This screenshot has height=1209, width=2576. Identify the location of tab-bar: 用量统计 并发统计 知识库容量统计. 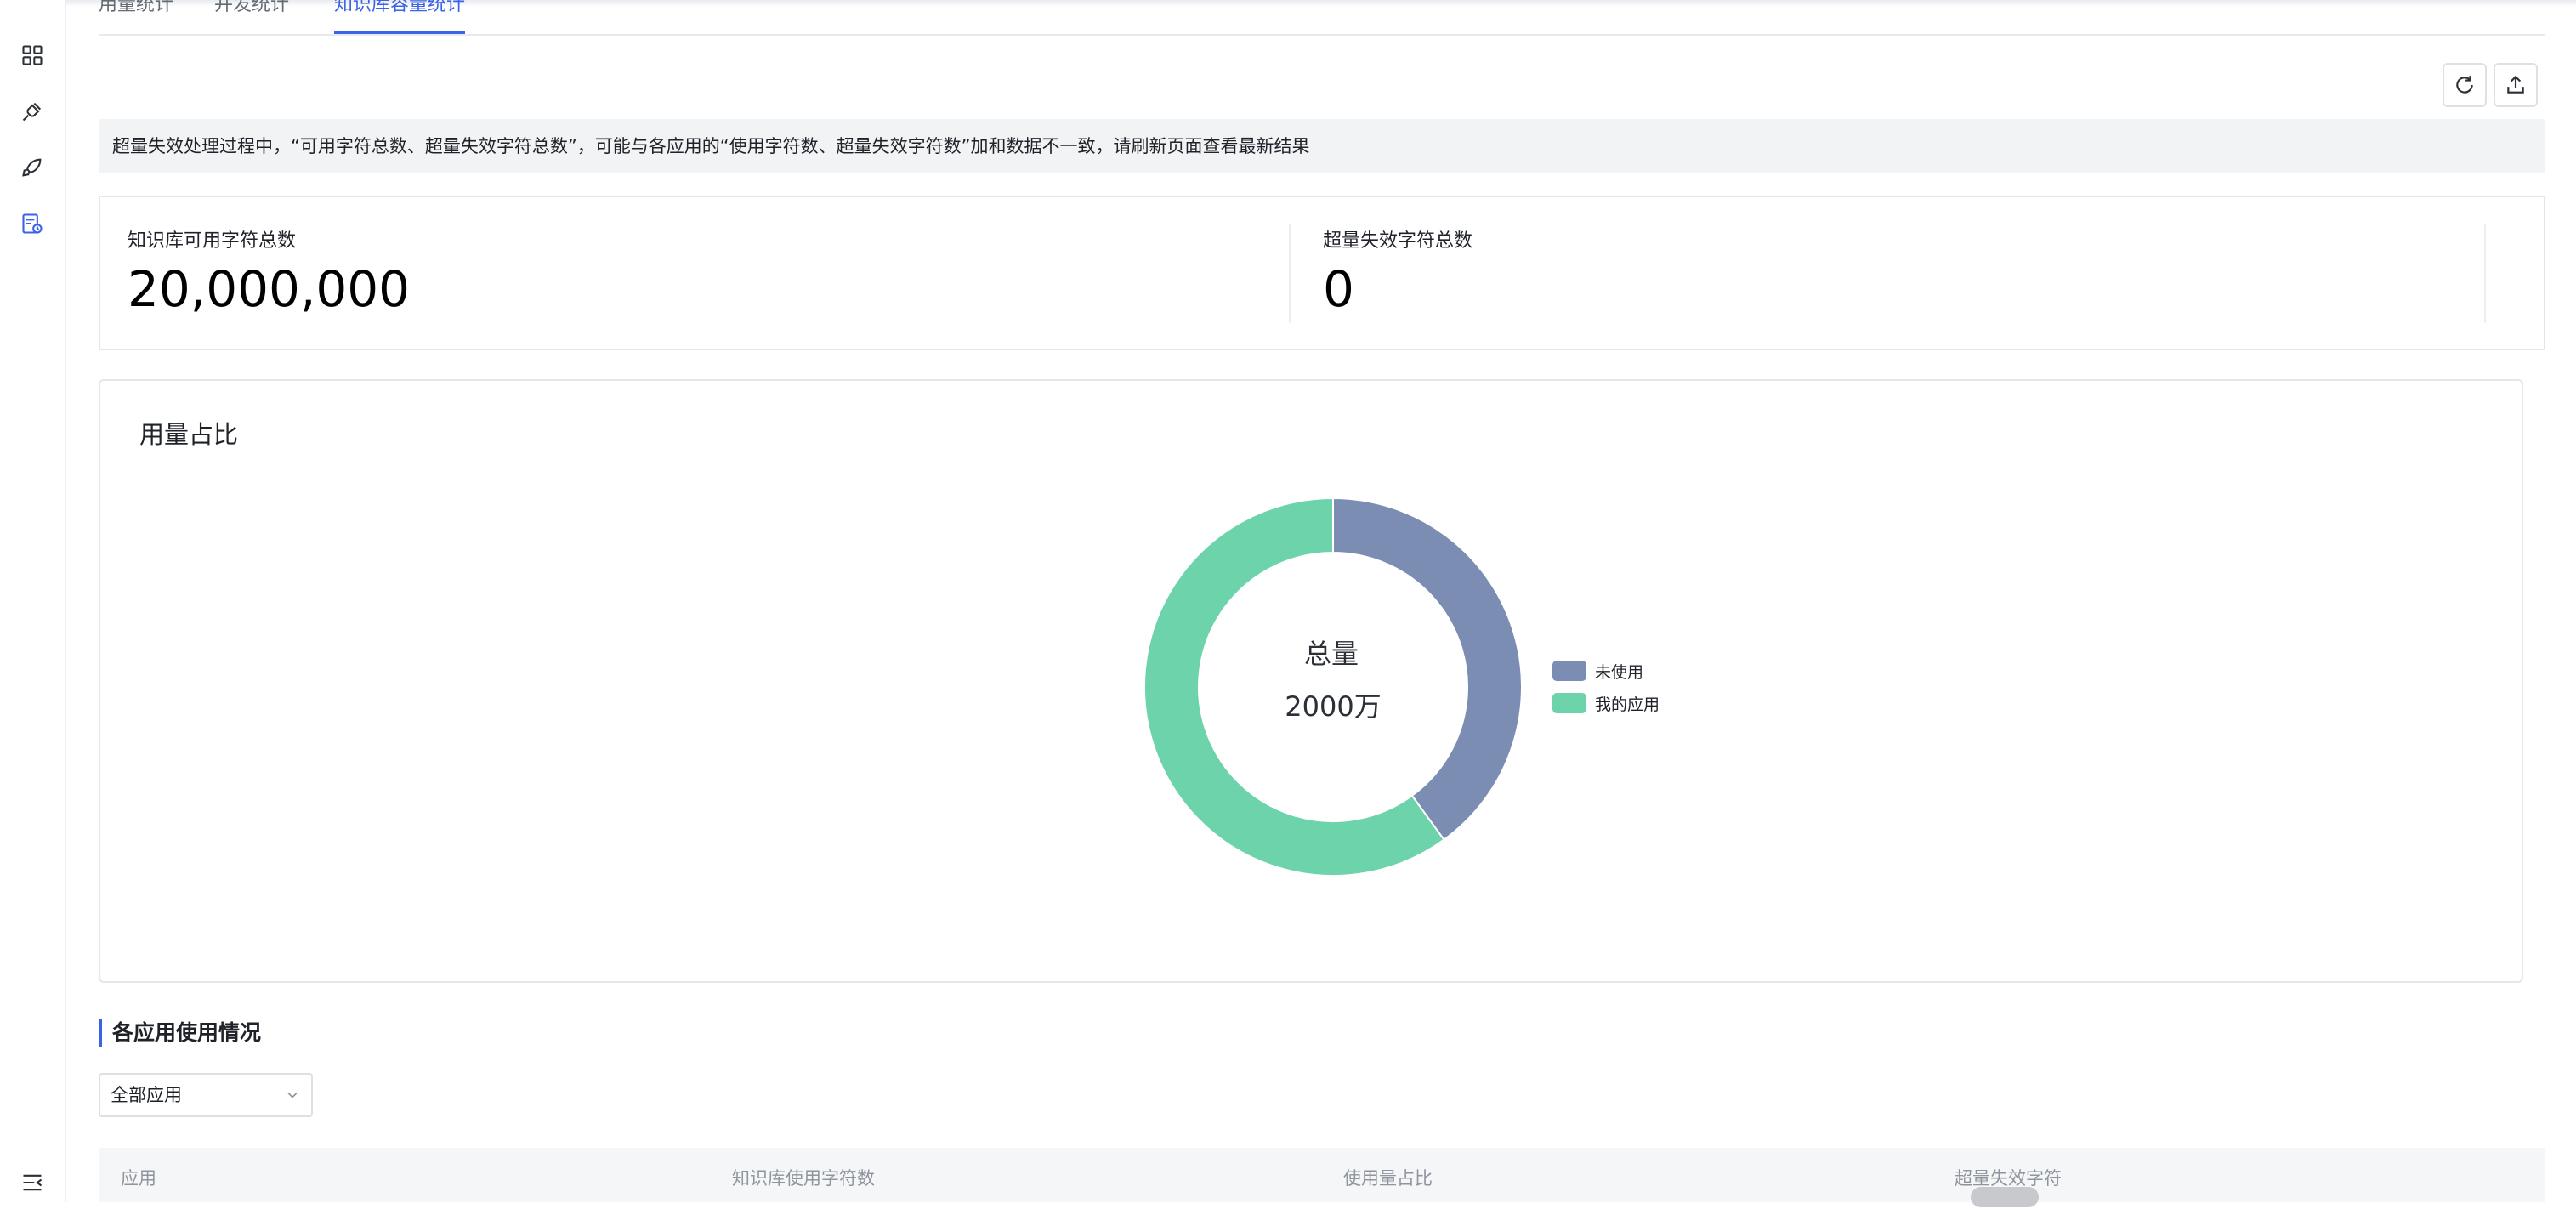
(1322, 18).